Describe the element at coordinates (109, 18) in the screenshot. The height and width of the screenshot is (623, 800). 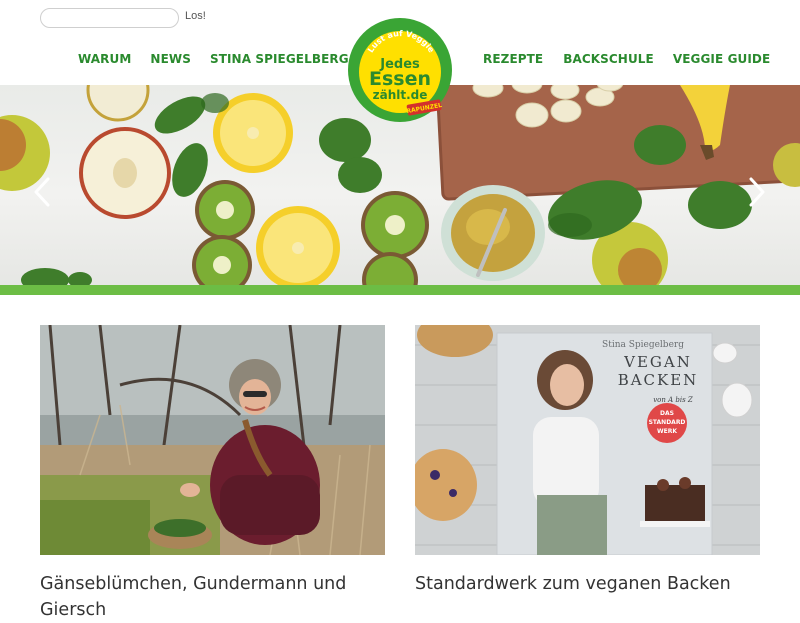
I see `search-input` at that location.